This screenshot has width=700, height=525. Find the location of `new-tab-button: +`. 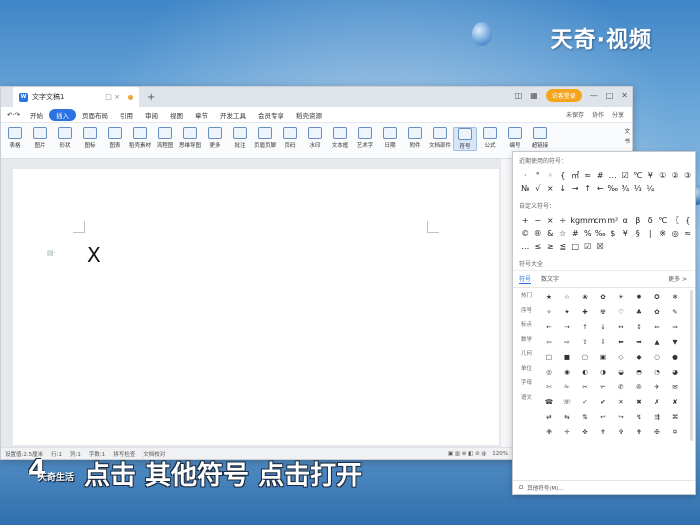

new-tab-button: + is located at coordinates (151, 97).